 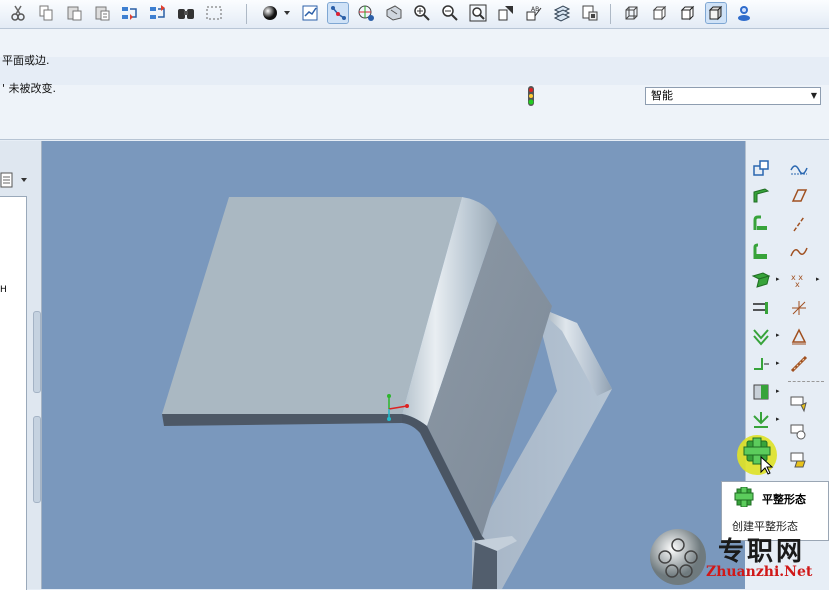 What do you see at coordinates (15, 180) in the screenshot?
I see `tree-settings-button` at bounding box center [15, 180].